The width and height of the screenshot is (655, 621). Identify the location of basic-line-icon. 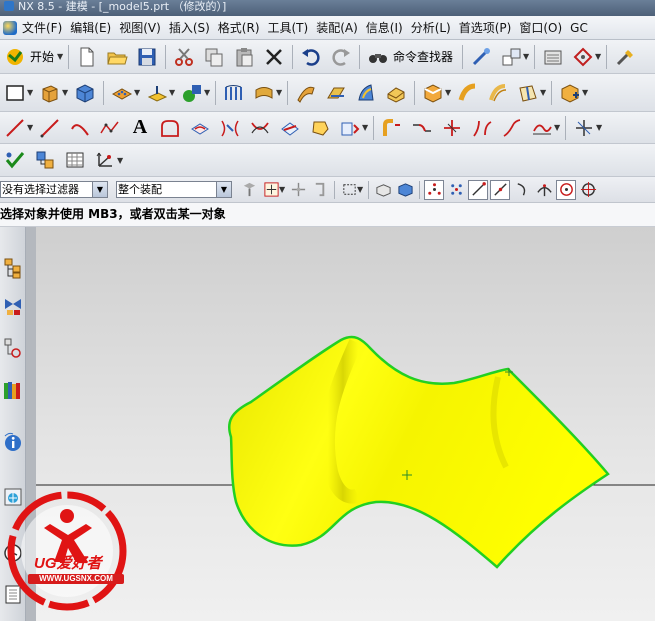
(50, 128).